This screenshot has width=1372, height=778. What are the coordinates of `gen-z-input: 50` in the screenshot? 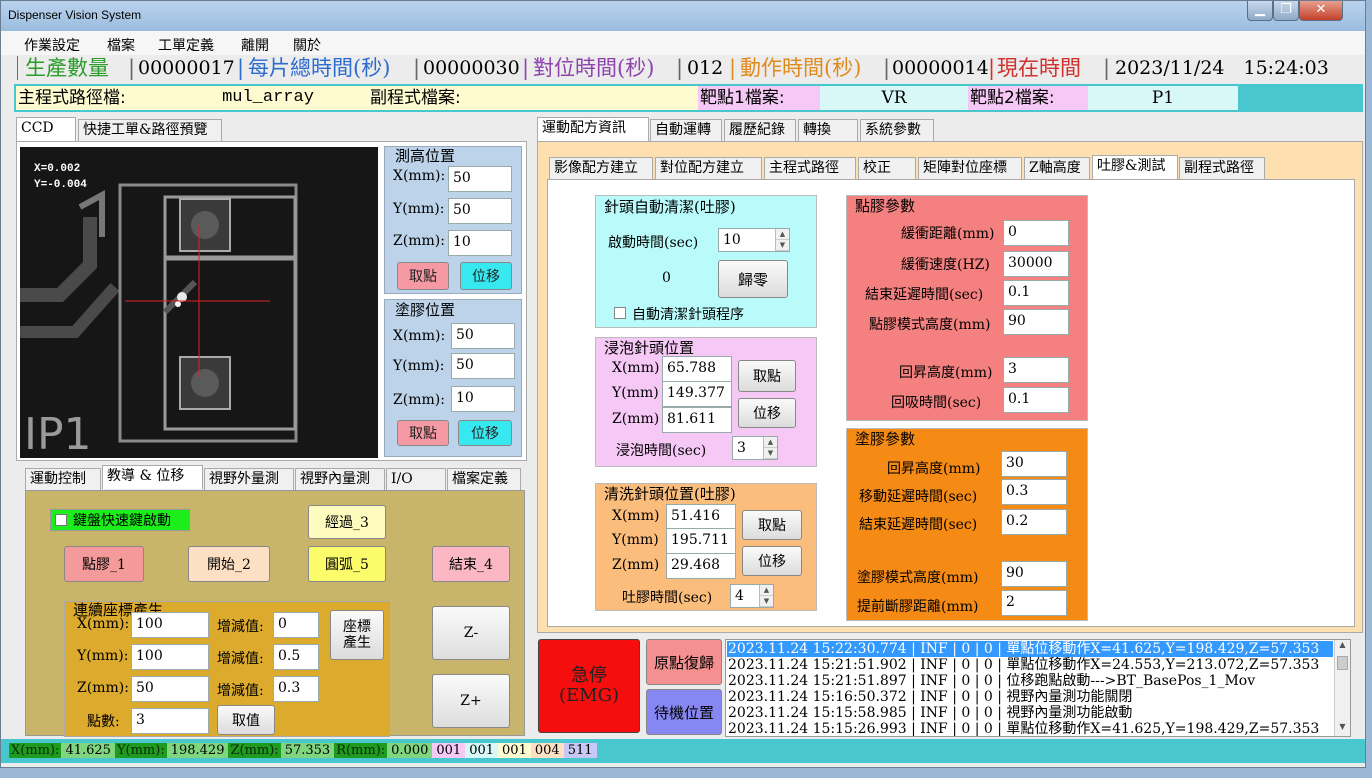 It's located at (170, 689).